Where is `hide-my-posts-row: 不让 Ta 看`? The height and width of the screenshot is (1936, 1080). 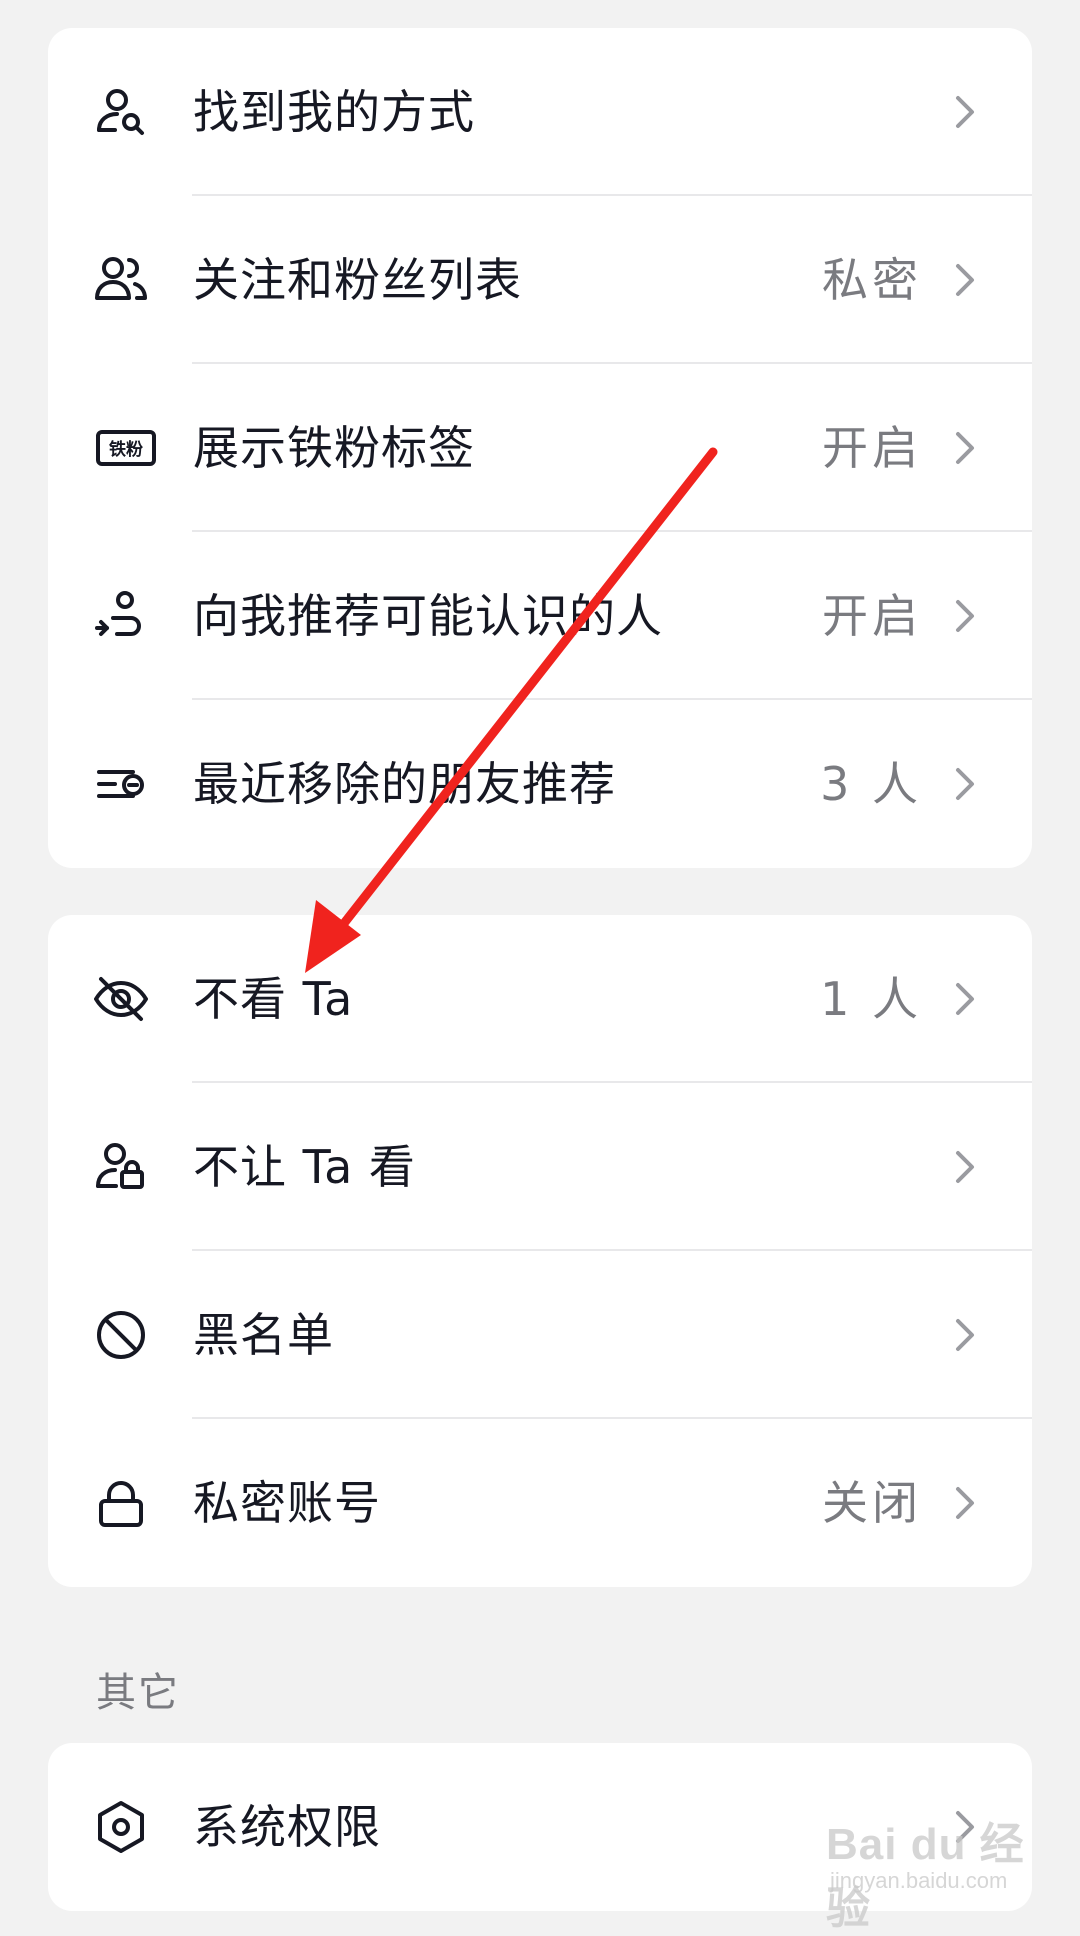
hide-my-posts-row: 不让 Ta 看 is located at coordinates (540, 1167).